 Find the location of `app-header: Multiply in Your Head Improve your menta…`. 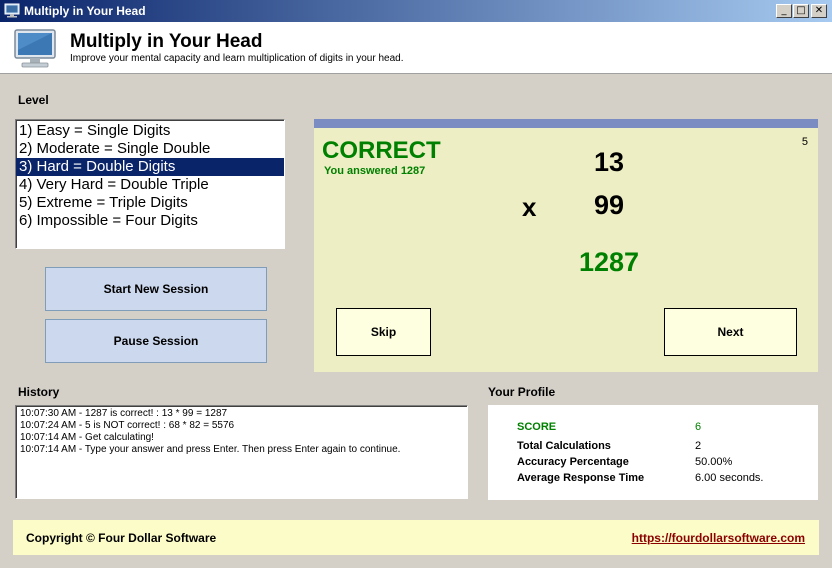

app-header: Multiply in Your Head Improve your menta… is located at coordinates (416, 48).